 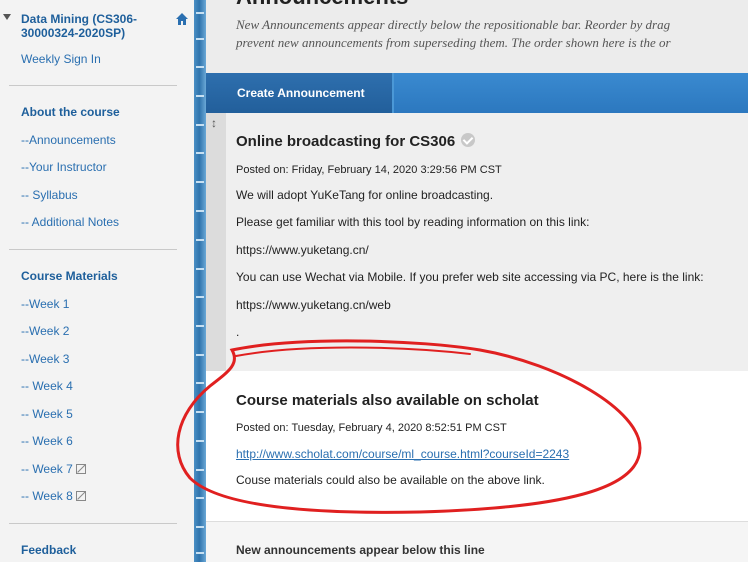 I want to click on announcement-title-text: Online broadcasting for CS306, so click(x=346, y=141).